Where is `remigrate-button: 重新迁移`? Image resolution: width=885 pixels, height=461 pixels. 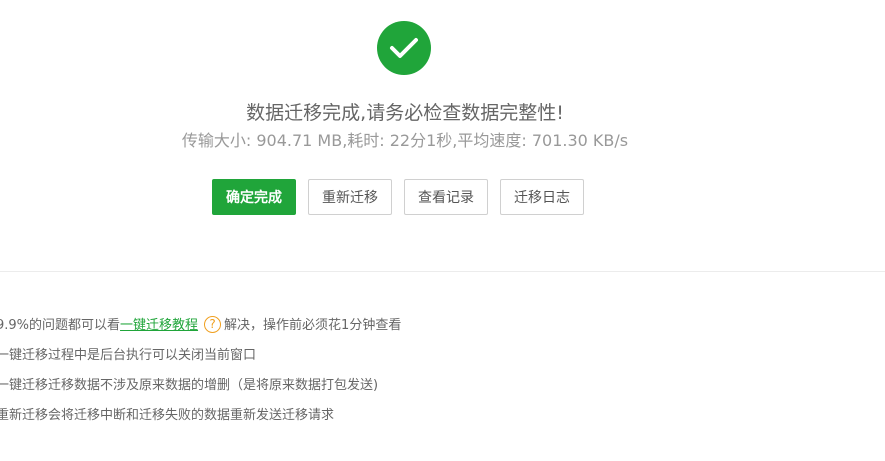 remigrate-button: 重新迁移 is located at coordinates (350, 197).